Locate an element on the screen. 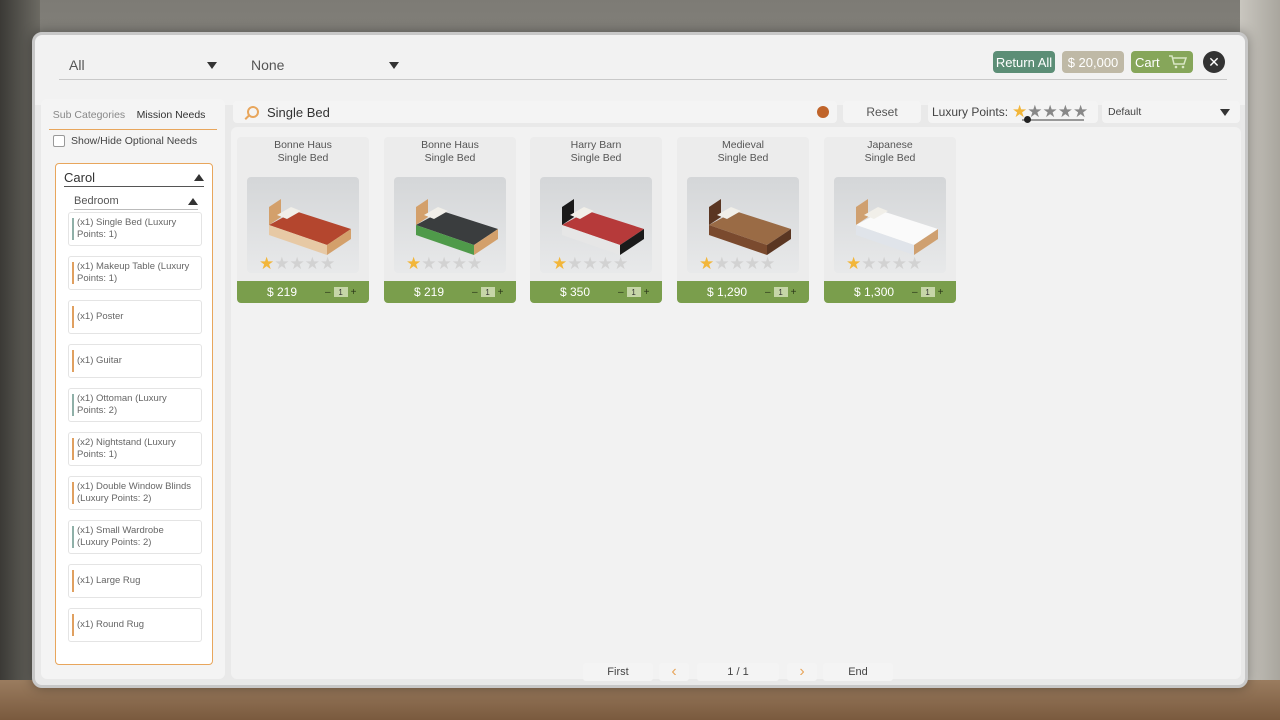 This screenshot has width=1280, height=720. product-title: Harry Barn Single Bed is located at coordinates (596, 152).